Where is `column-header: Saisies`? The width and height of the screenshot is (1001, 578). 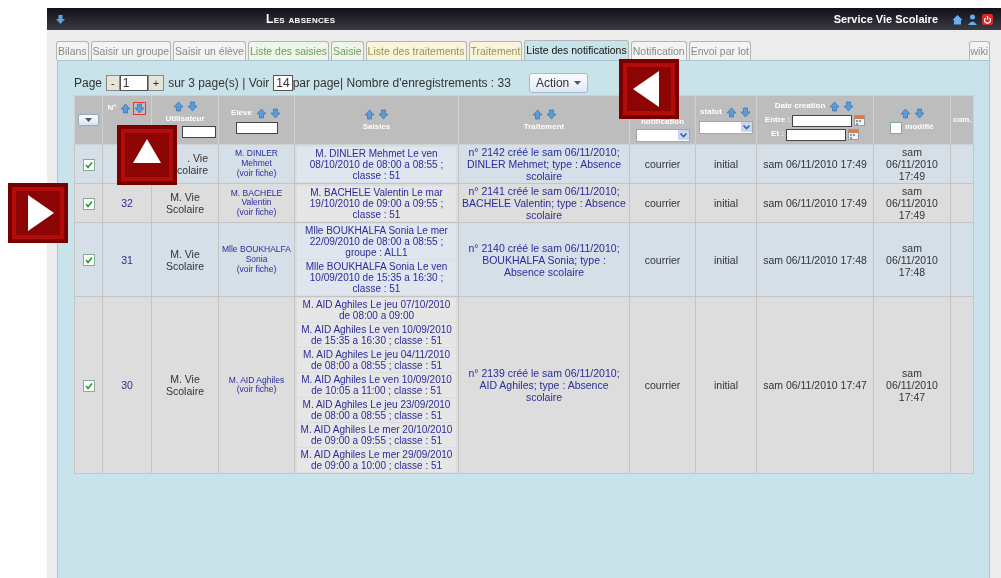
column-header: Saisies is located at coordinates (376, 127).